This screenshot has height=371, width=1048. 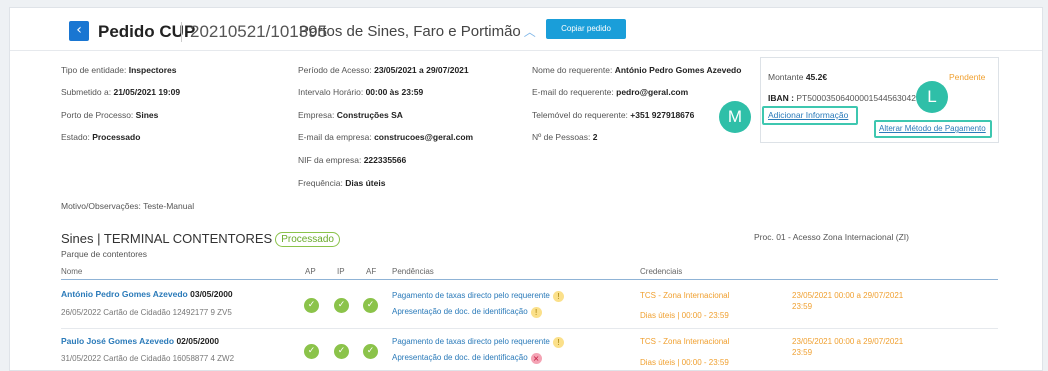 What do you see at coordinates (72, 271) in the screenshot?
I see `col-nome: Nome` at bounding box center [72, 271].